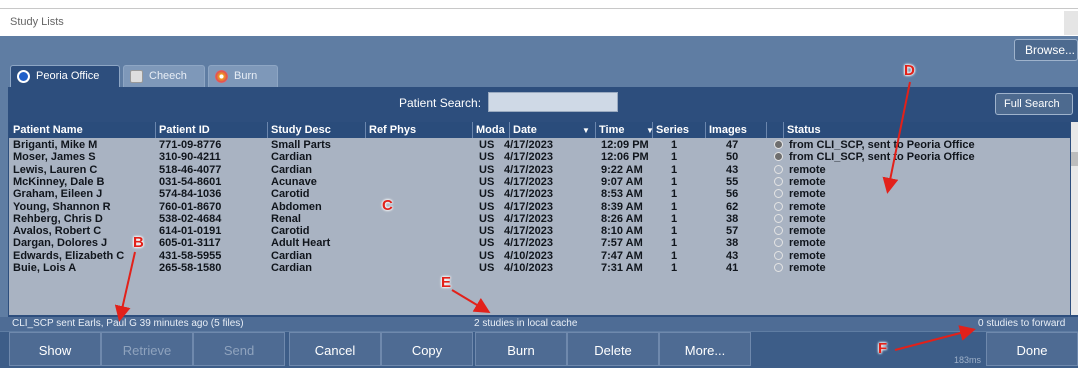  Describe the element at coordinates (471, 301) in the screenshot. I see `arrow-e` at that location.